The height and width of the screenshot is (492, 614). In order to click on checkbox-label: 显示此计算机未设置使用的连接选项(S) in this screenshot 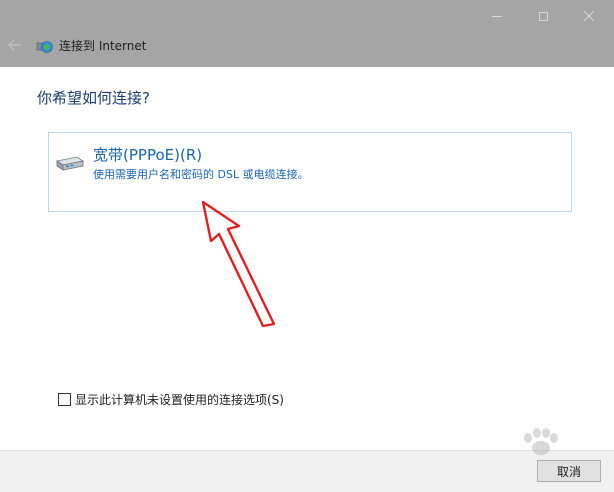, I will do `click(179, 399)`.